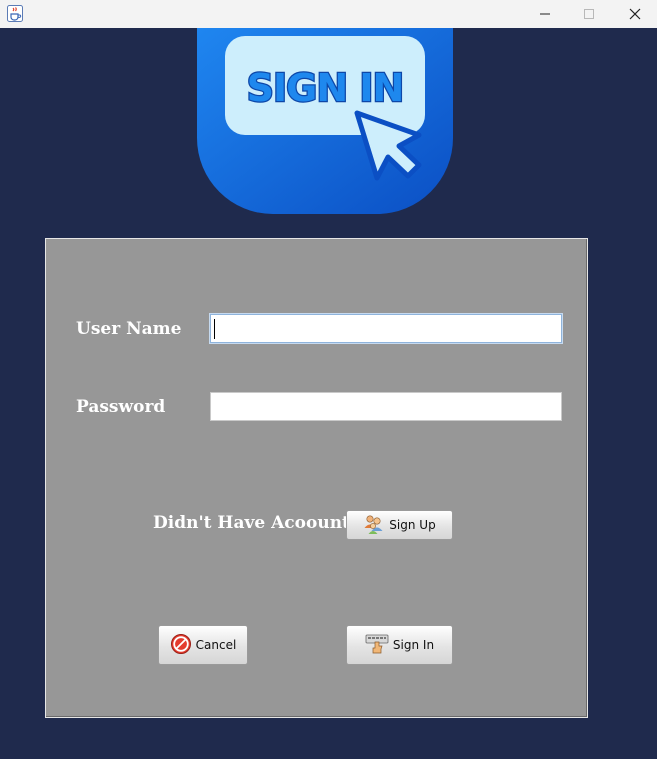  Describe the element at coordinates (328, 14) in the screenshot. I see `title-bar` at that location.